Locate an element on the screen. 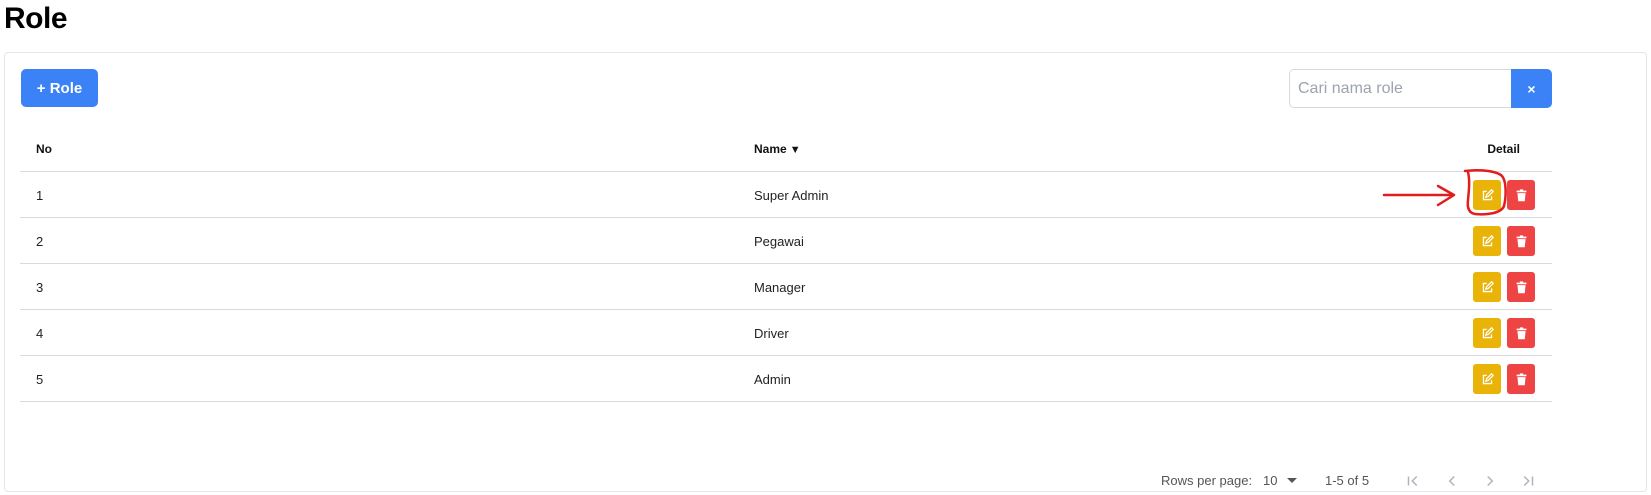 Image resolution: width=1651 pixels, height=495 pixels. close-icon: × is located at coordinates (1531, 88).